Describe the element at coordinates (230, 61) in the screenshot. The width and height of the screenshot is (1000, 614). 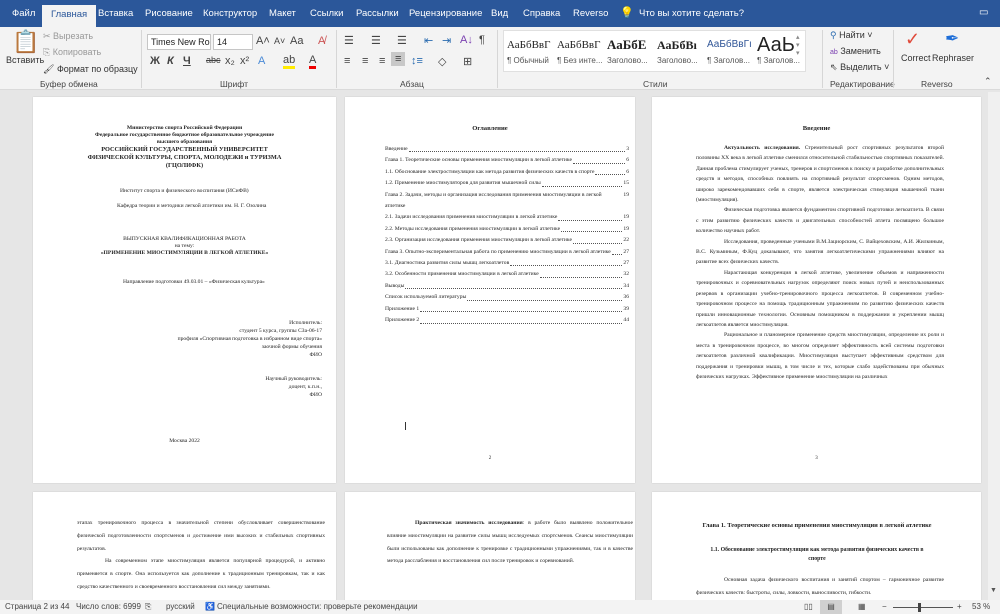
I see `subscript-icon: x₂` at that location.